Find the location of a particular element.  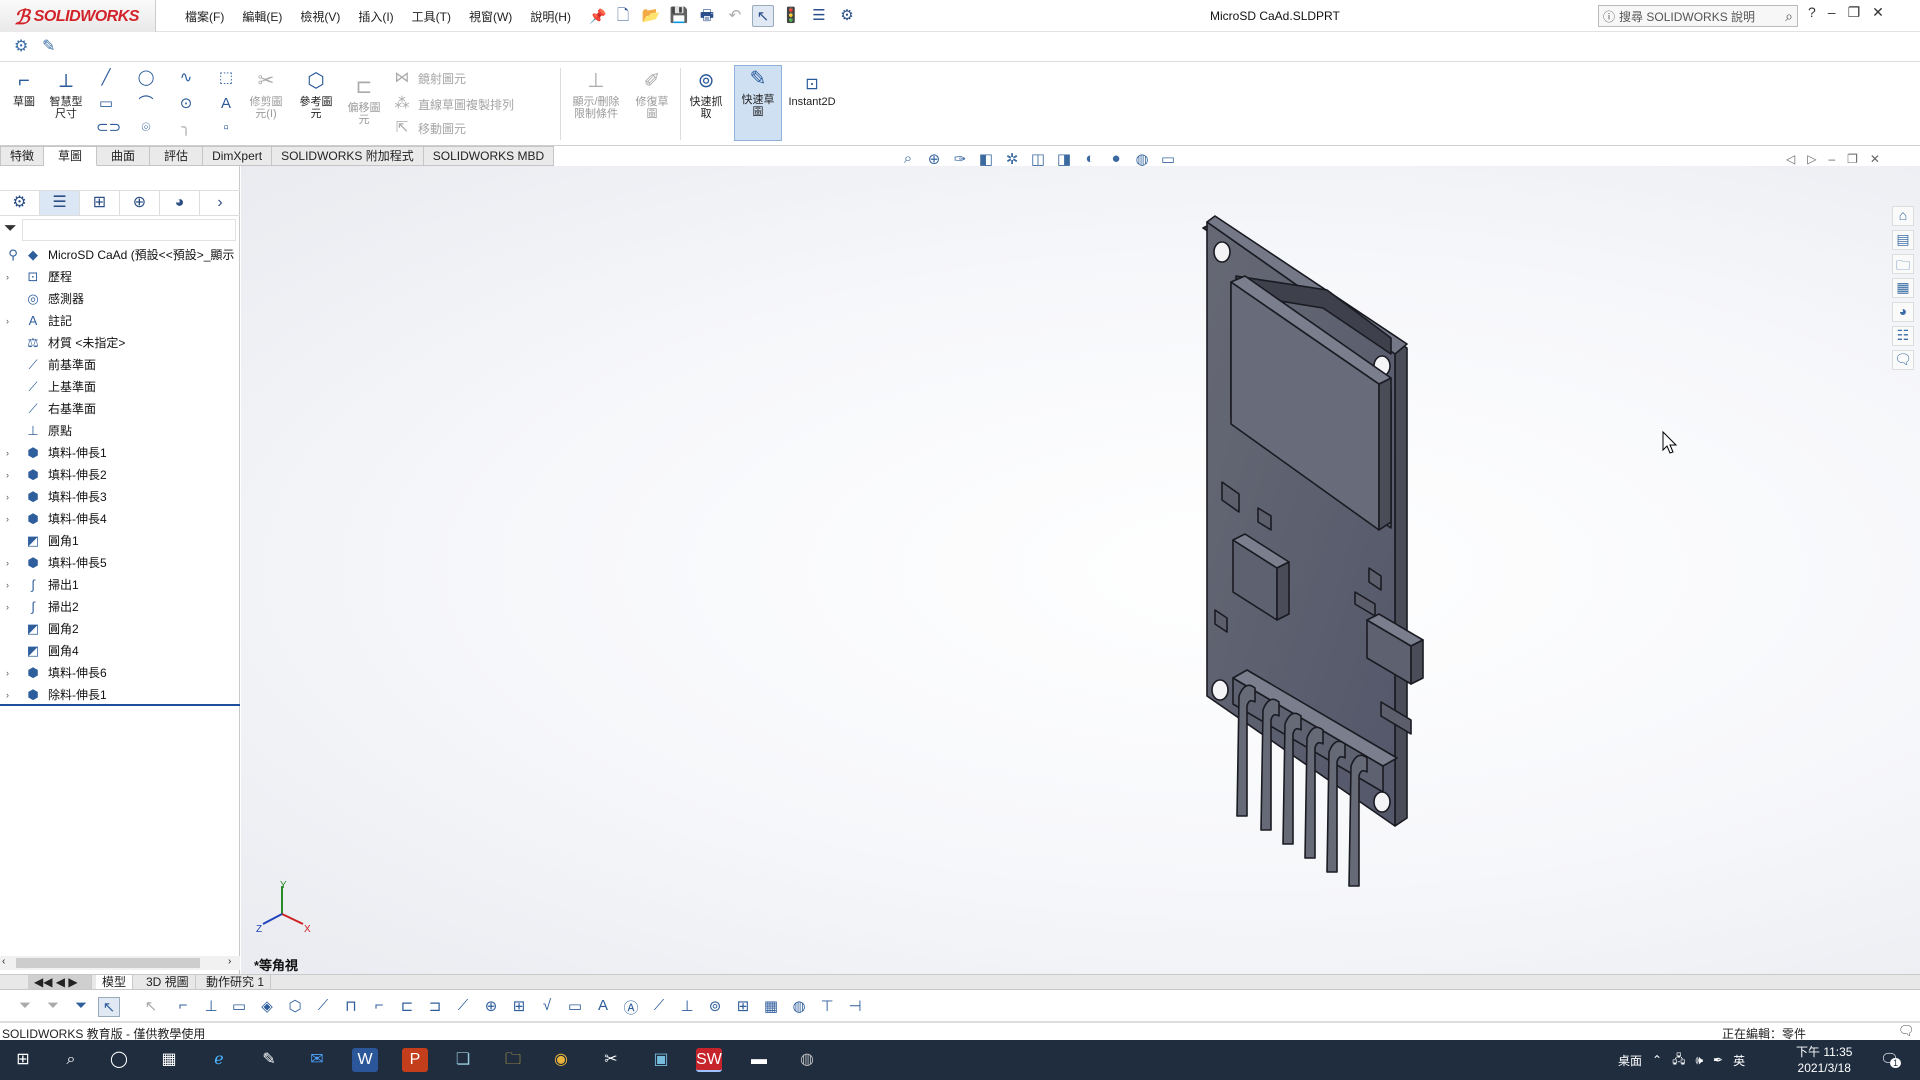

filter-sketch-points-icon: ⌐ is located at coordinates (379, 1007).